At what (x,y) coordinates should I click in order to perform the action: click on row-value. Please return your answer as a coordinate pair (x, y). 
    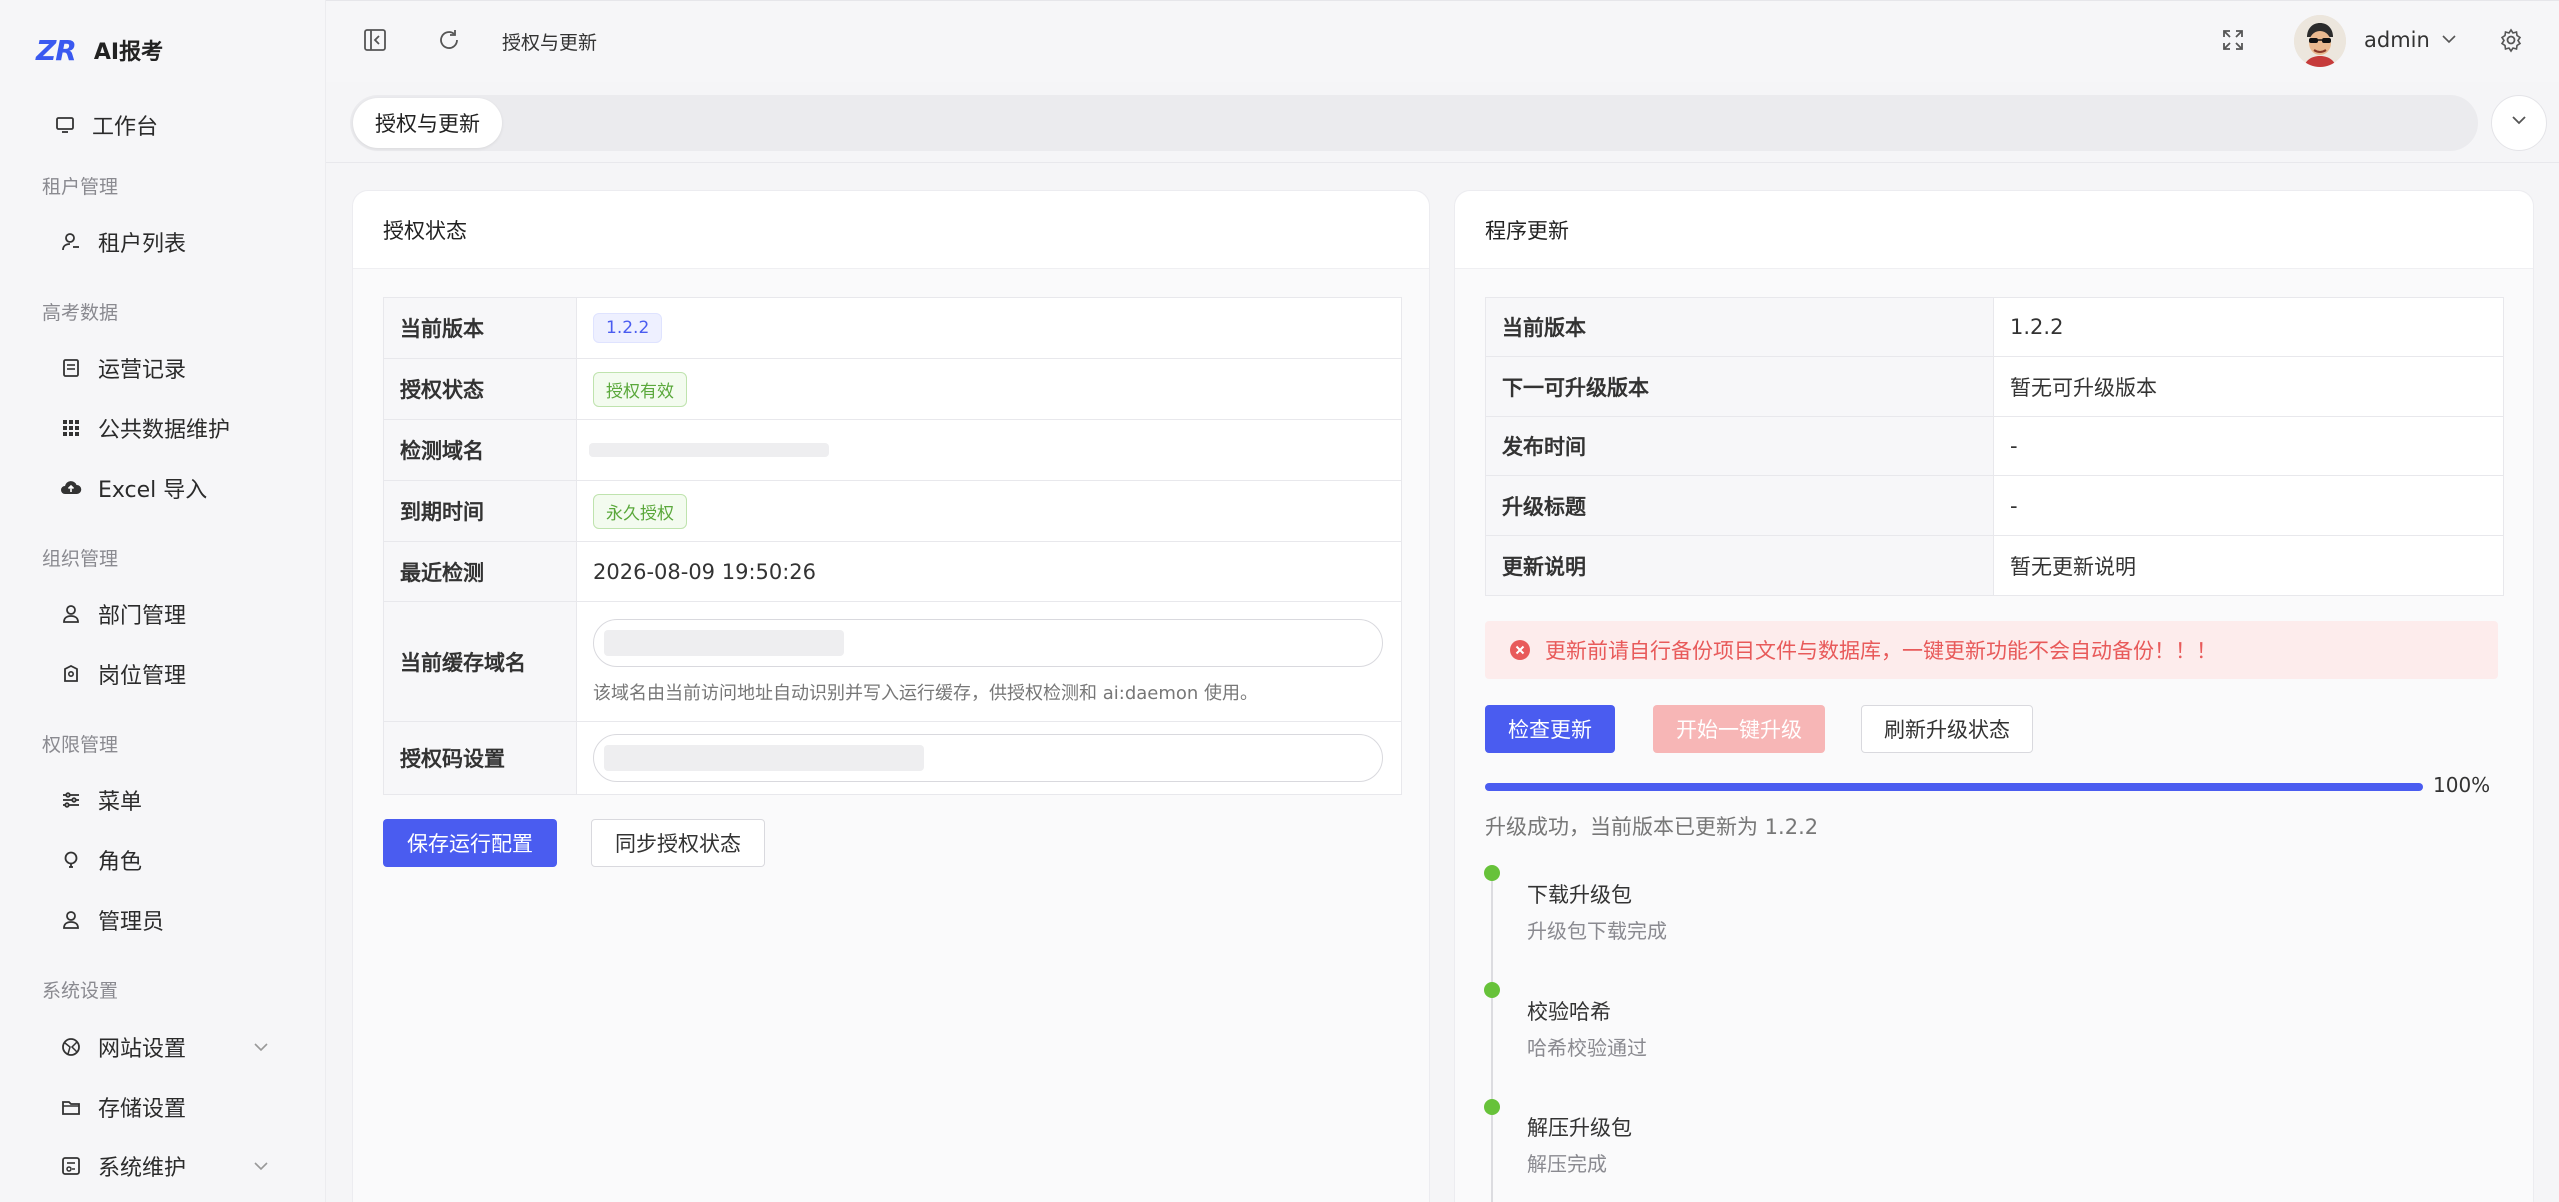
    Looking at the image, I should click on (988, 758).